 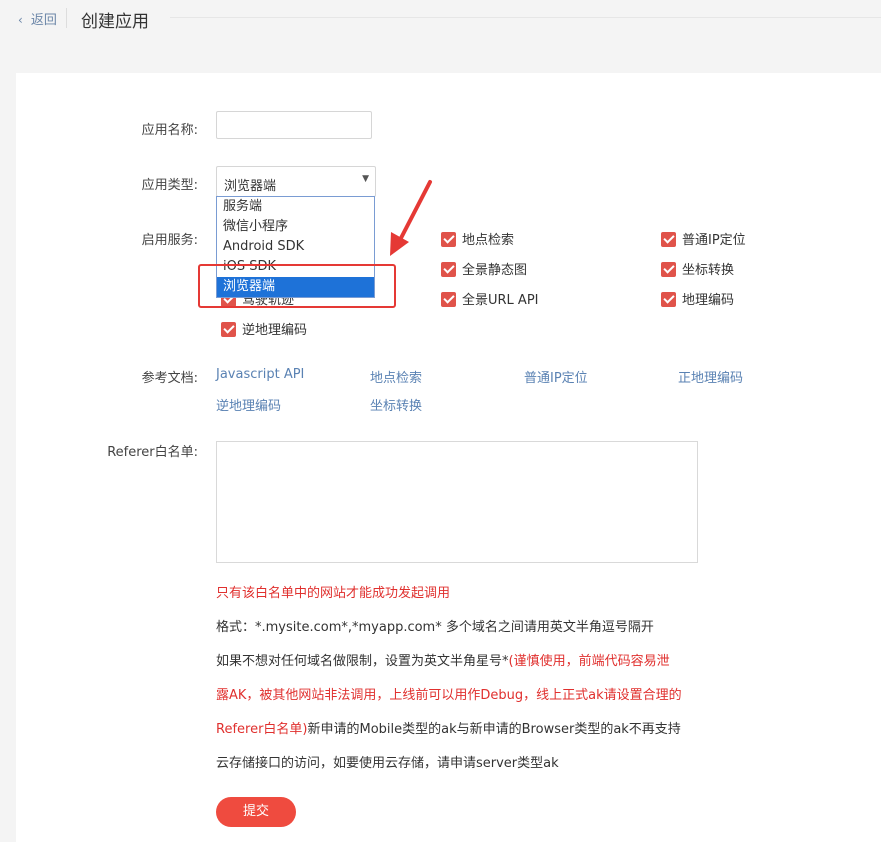 I want to click on doc-link-coord-convert: 坐标转换, so click(x=396, y=404).